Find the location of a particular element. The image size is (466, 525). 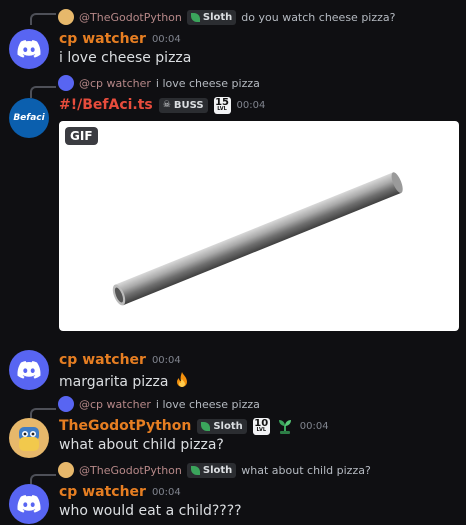

tag-label: BUSS is located at coordinates (188, 105).